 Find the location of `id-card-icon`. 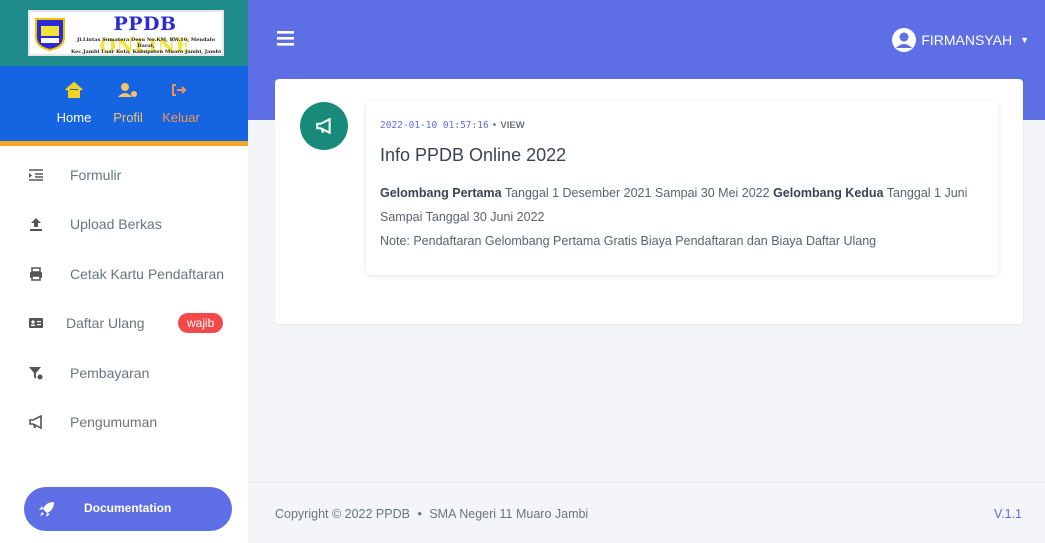

id-card-icon is located at coordinates (36, 323).